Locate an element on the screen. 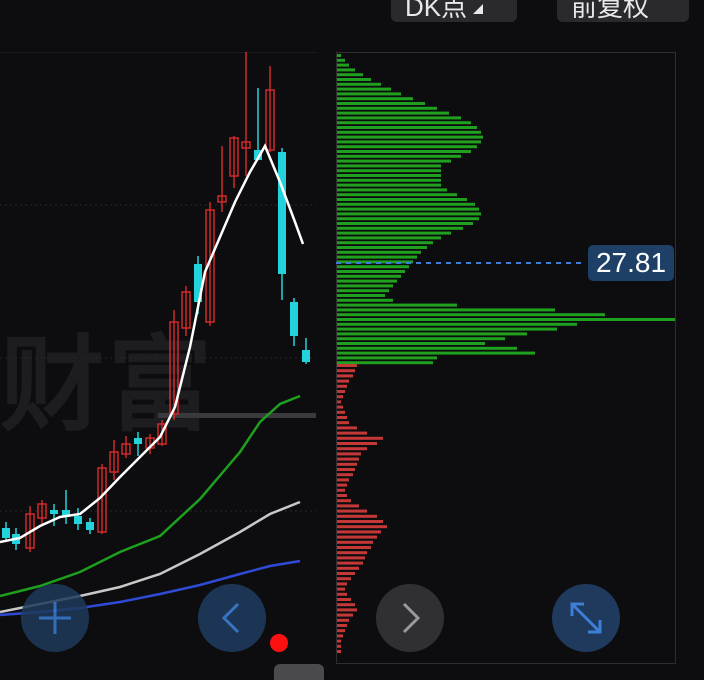  expand-icon is located at coordinates (586, 618).